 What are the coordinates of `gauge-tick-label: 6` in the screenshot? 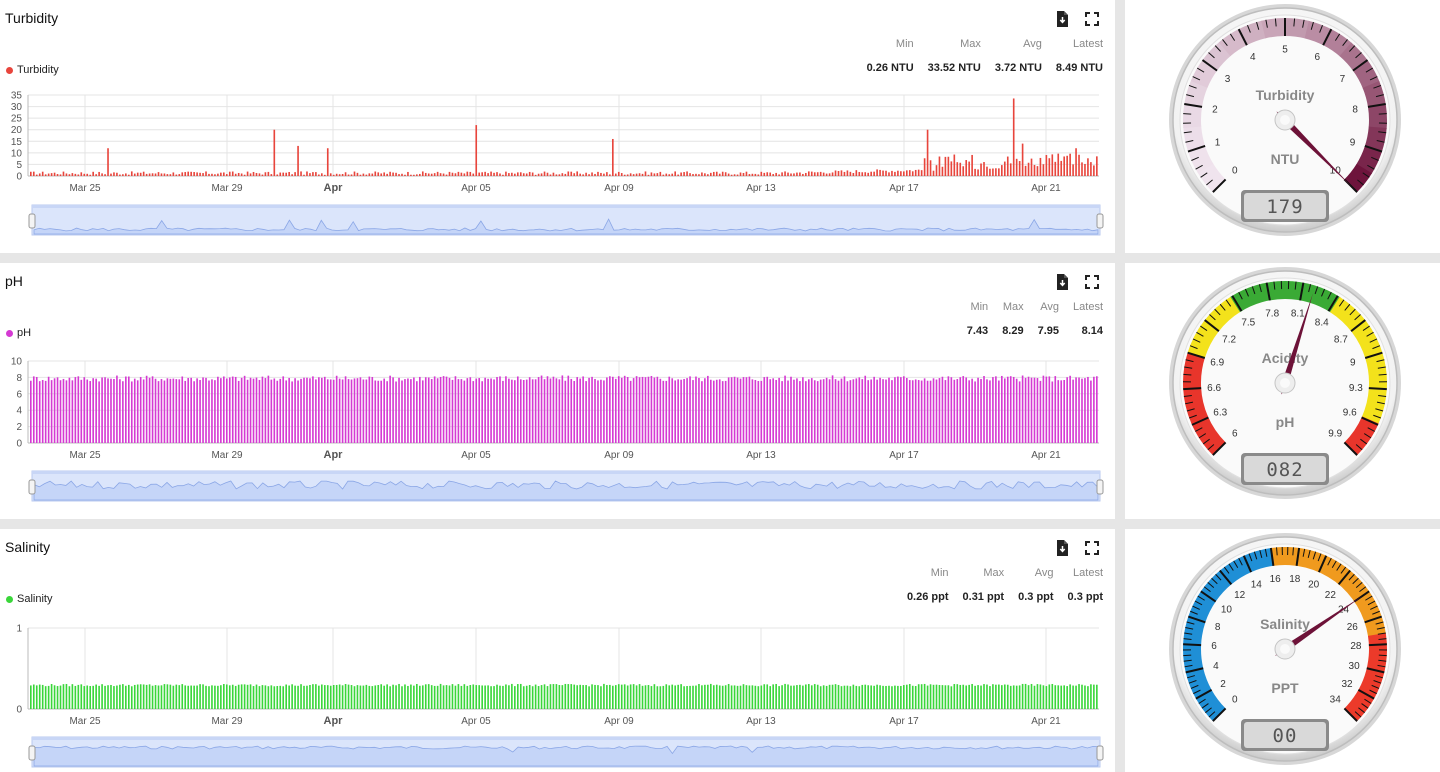 It's located at (1235, 434).